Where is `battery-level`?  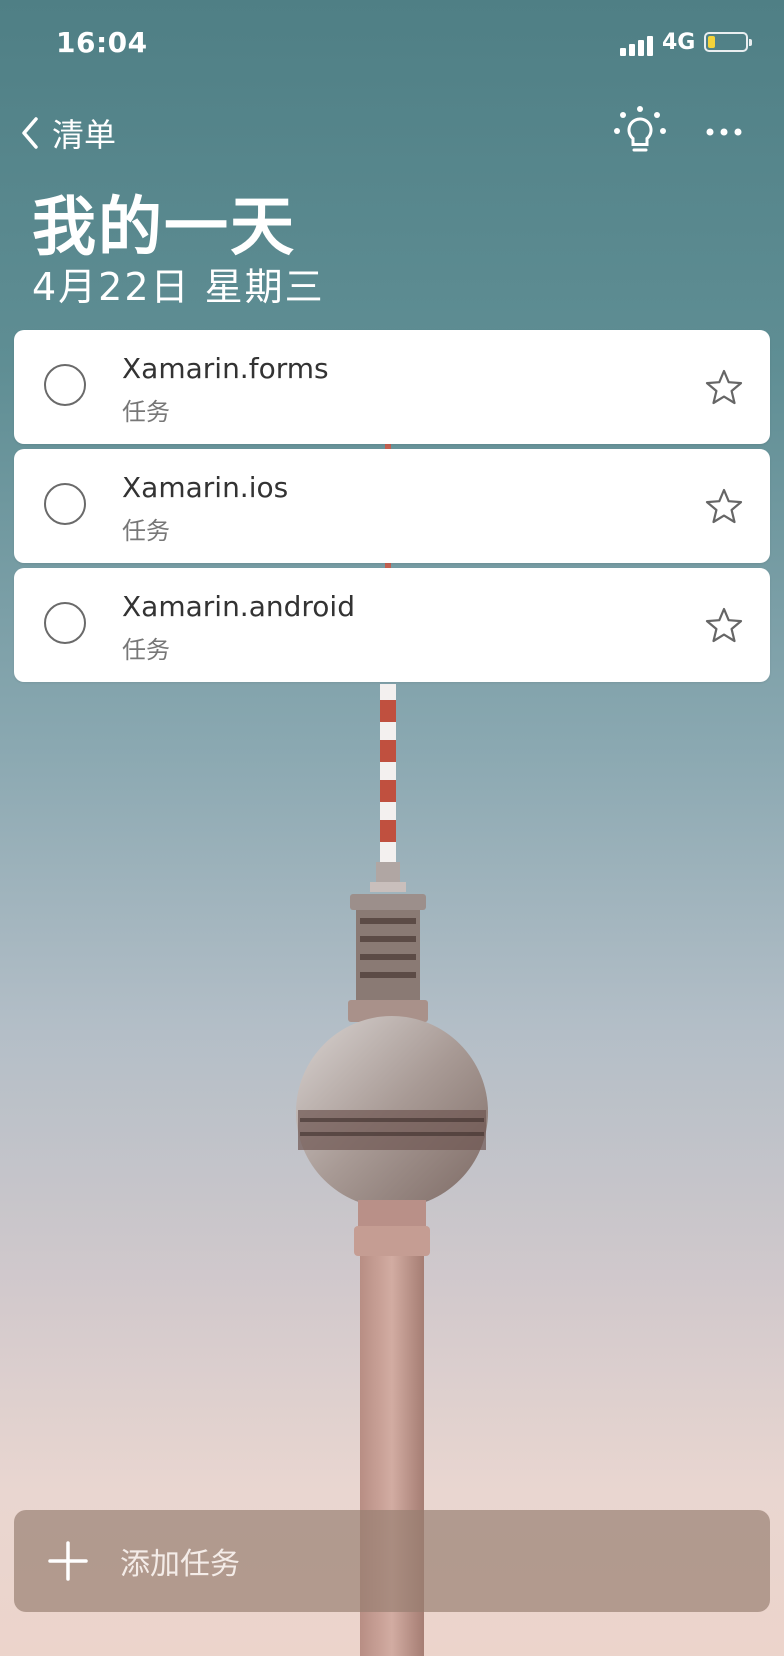
battery-level is located at coordinates (711, 42).